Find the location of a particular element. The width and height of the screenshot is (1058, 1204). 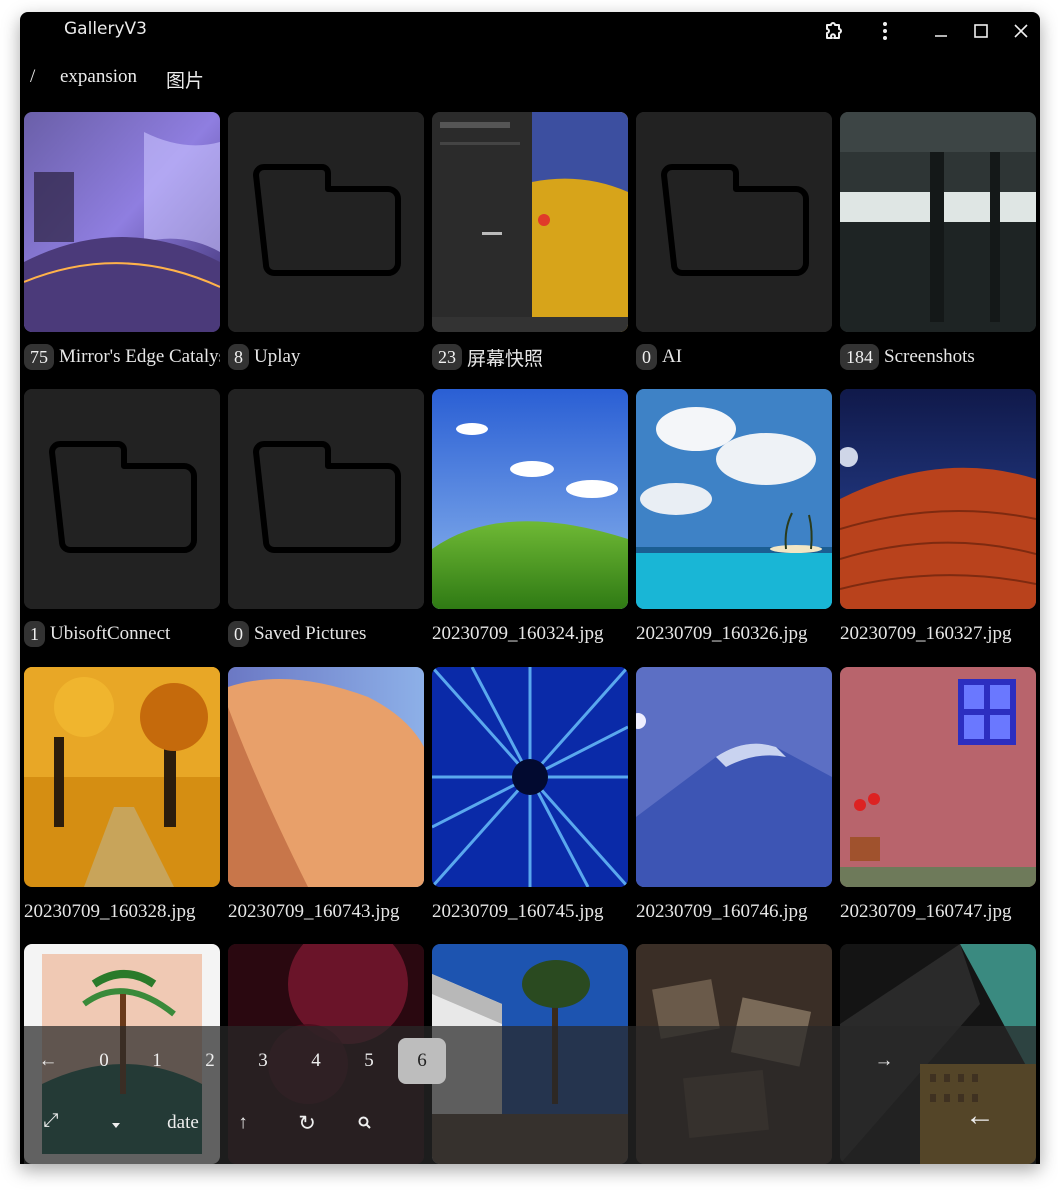

close-icon is located at coordinates (1021, 31).